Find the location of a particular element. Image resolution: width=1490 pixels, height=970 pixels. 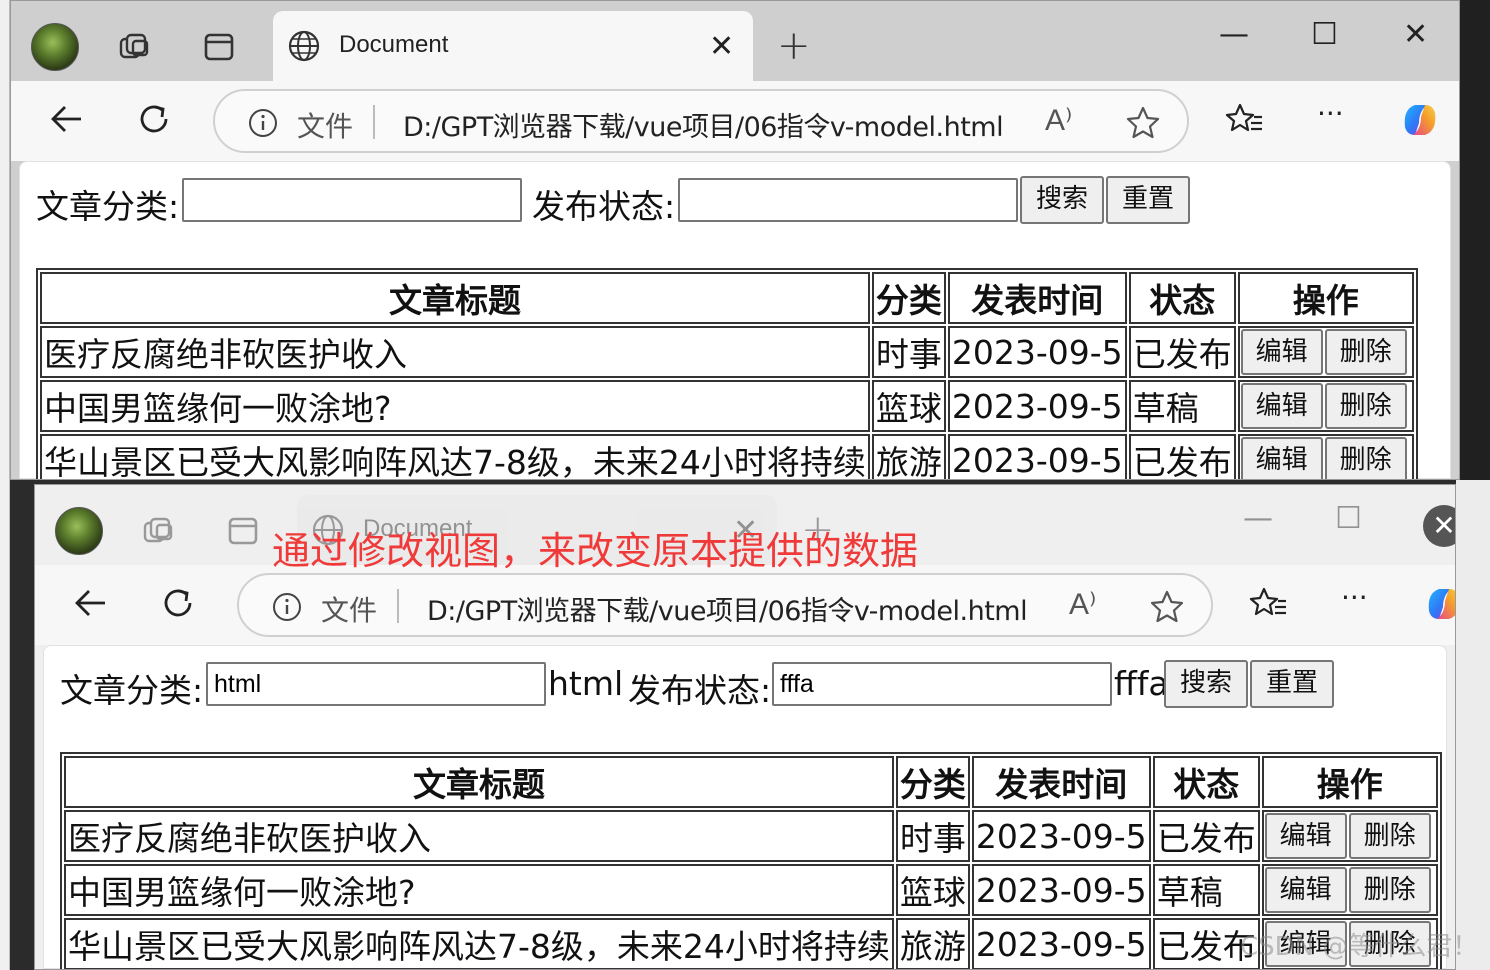

tab-title: Document is located at coordinates (394, 44).